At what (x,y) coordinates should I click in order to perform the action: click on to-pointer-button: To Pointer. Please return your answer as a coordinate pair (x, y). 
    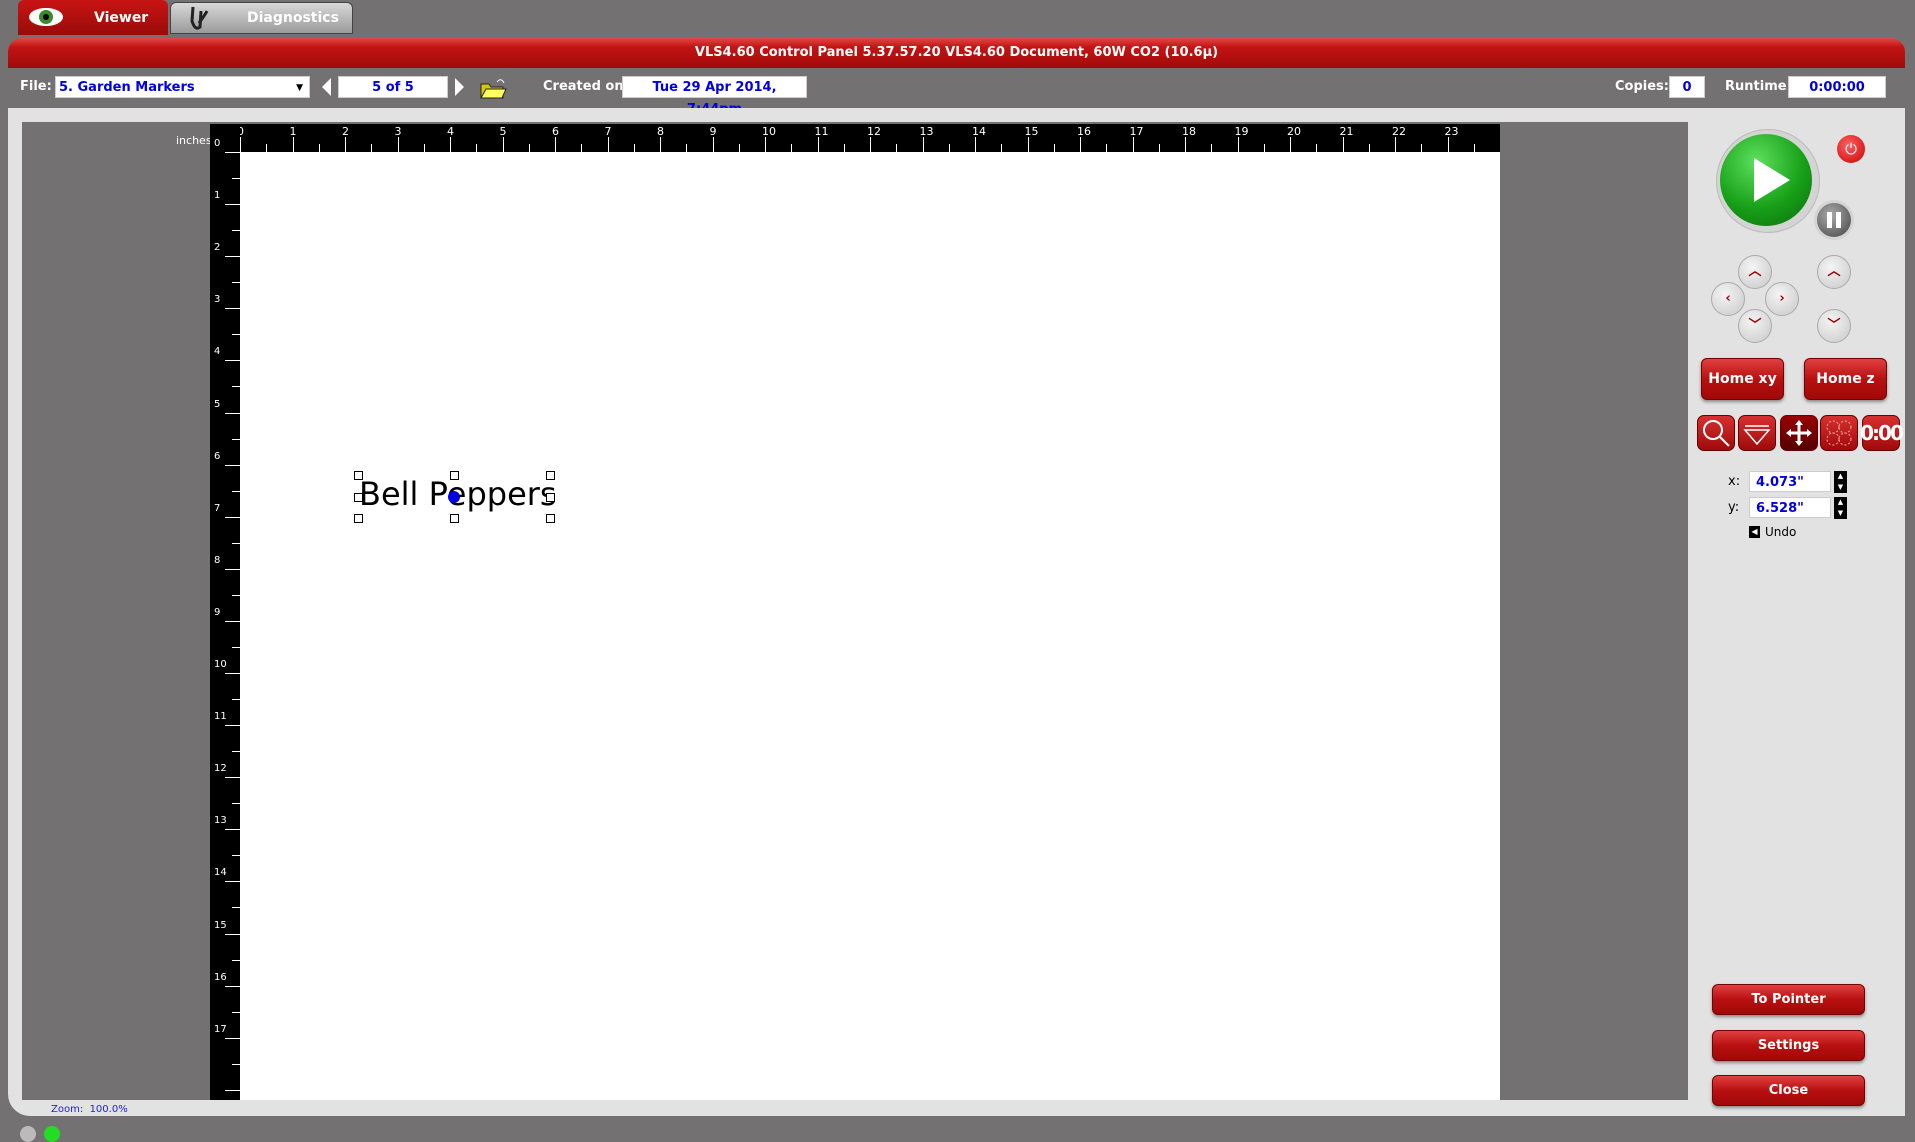
    Looking at the image, I should click on (1788, 999).